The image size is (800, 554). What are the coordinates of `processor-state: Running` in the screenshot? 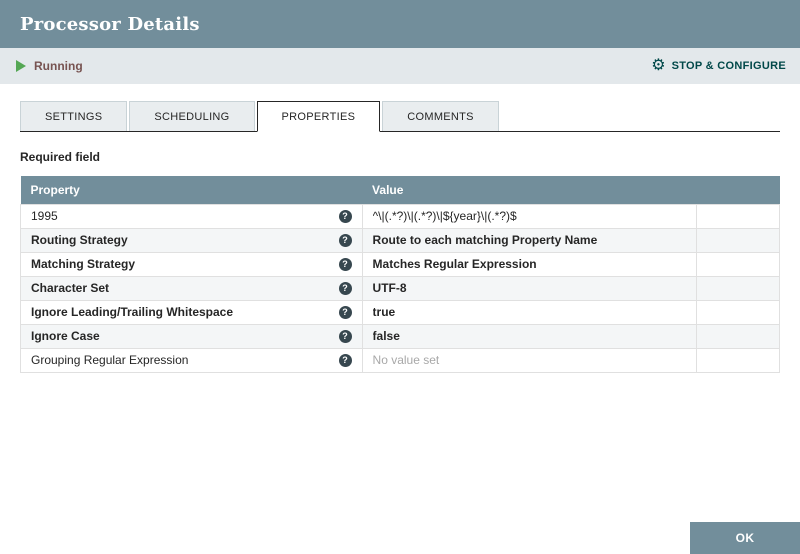 It's located at (49, 66).